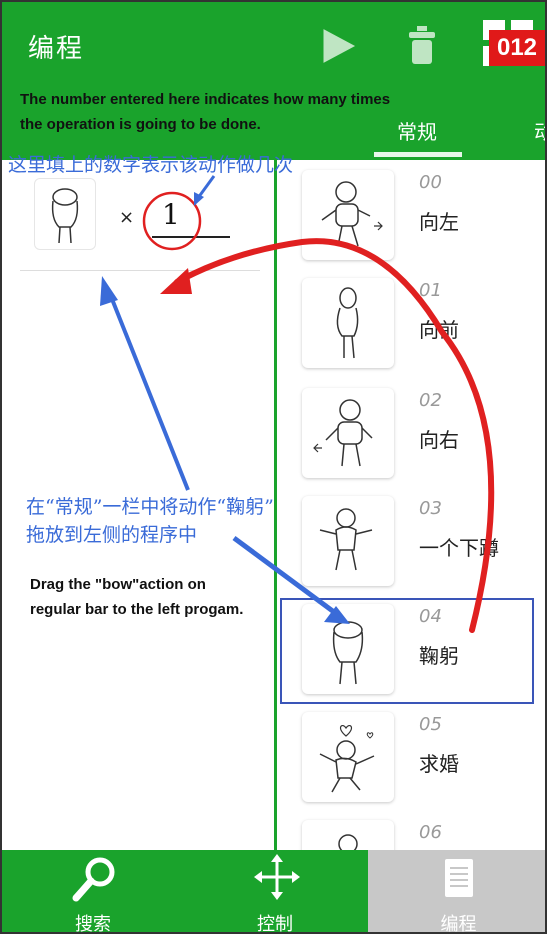 The image size is (547, 934). I want to click on item-note-arrow-line, so click(284, 575).